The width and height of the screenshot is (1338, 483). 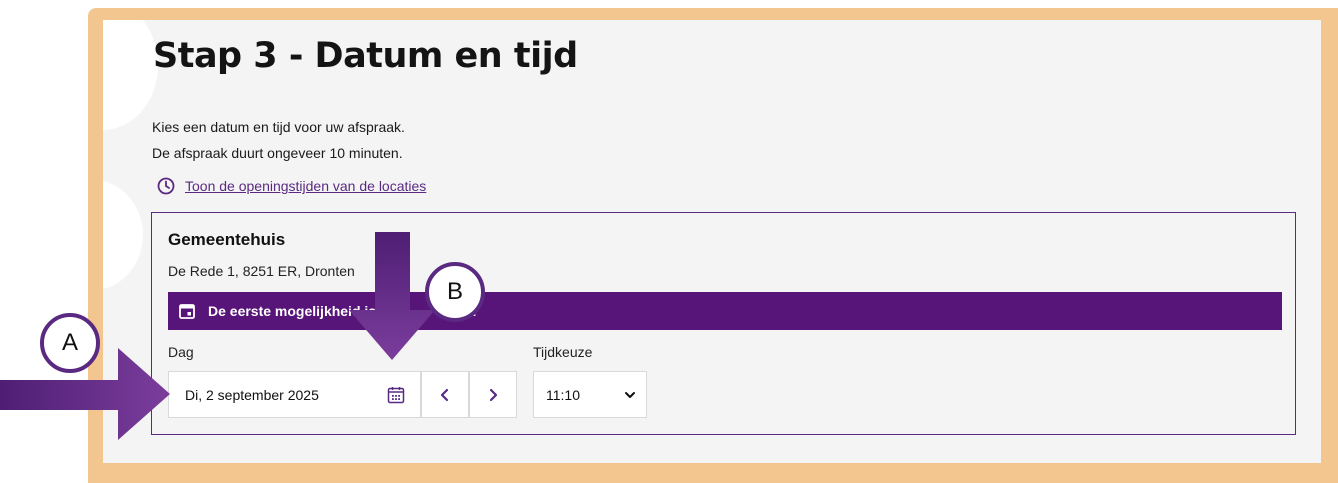 I want to click on page-title: Stap 3 - Datum en tijd, so click(x=365, y=56).